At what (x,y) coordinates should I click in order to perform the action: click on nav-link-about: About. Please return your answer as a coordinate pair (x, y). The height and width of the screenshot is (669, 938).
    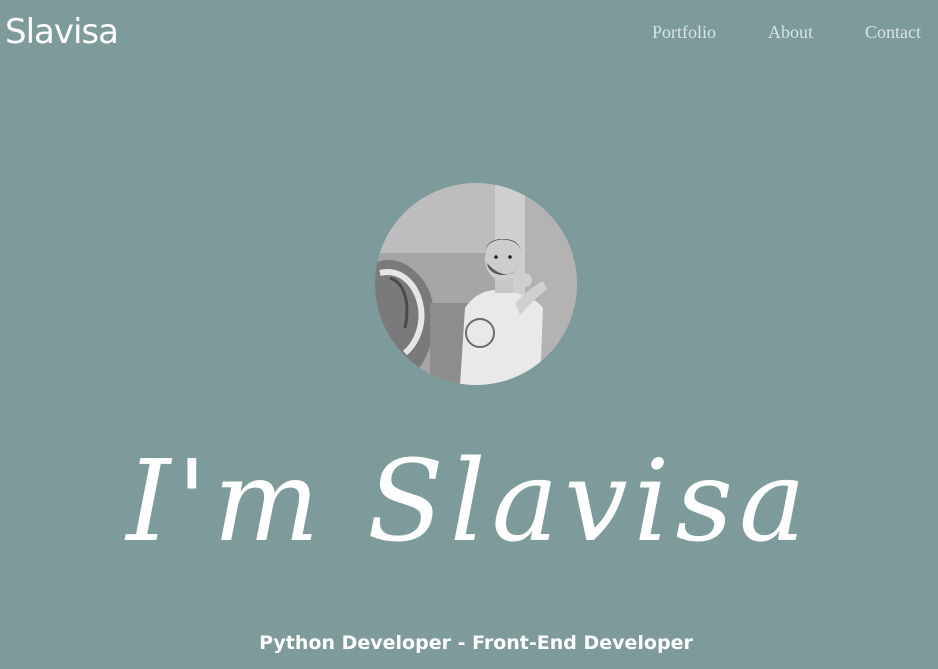
    Looking at the image, I should click on (790, 32).